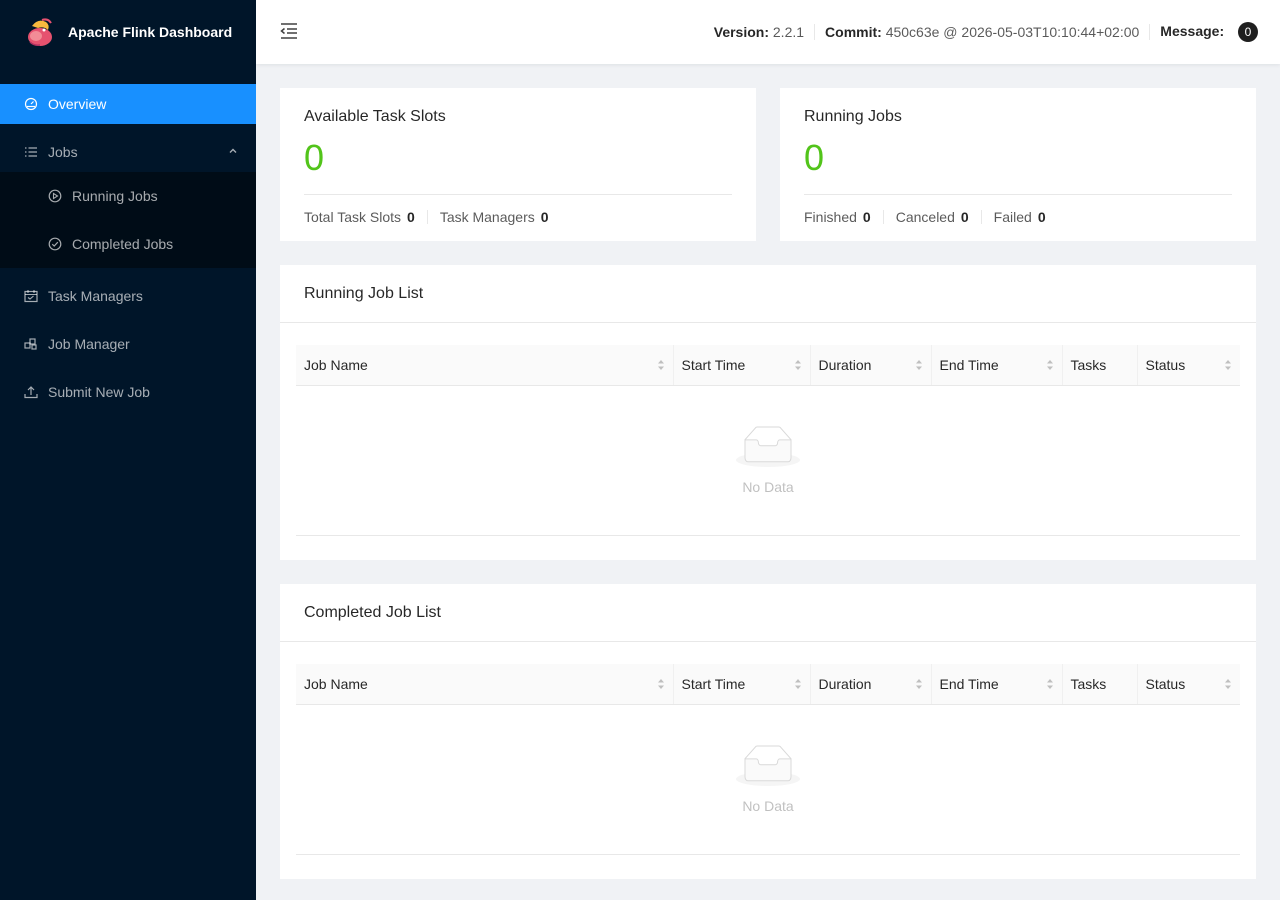 The height and width of the screenshot is (900, 1280). Describe the element at coordinates (1165, 364) in the screenshot. I see `col-label: Status` at that location.